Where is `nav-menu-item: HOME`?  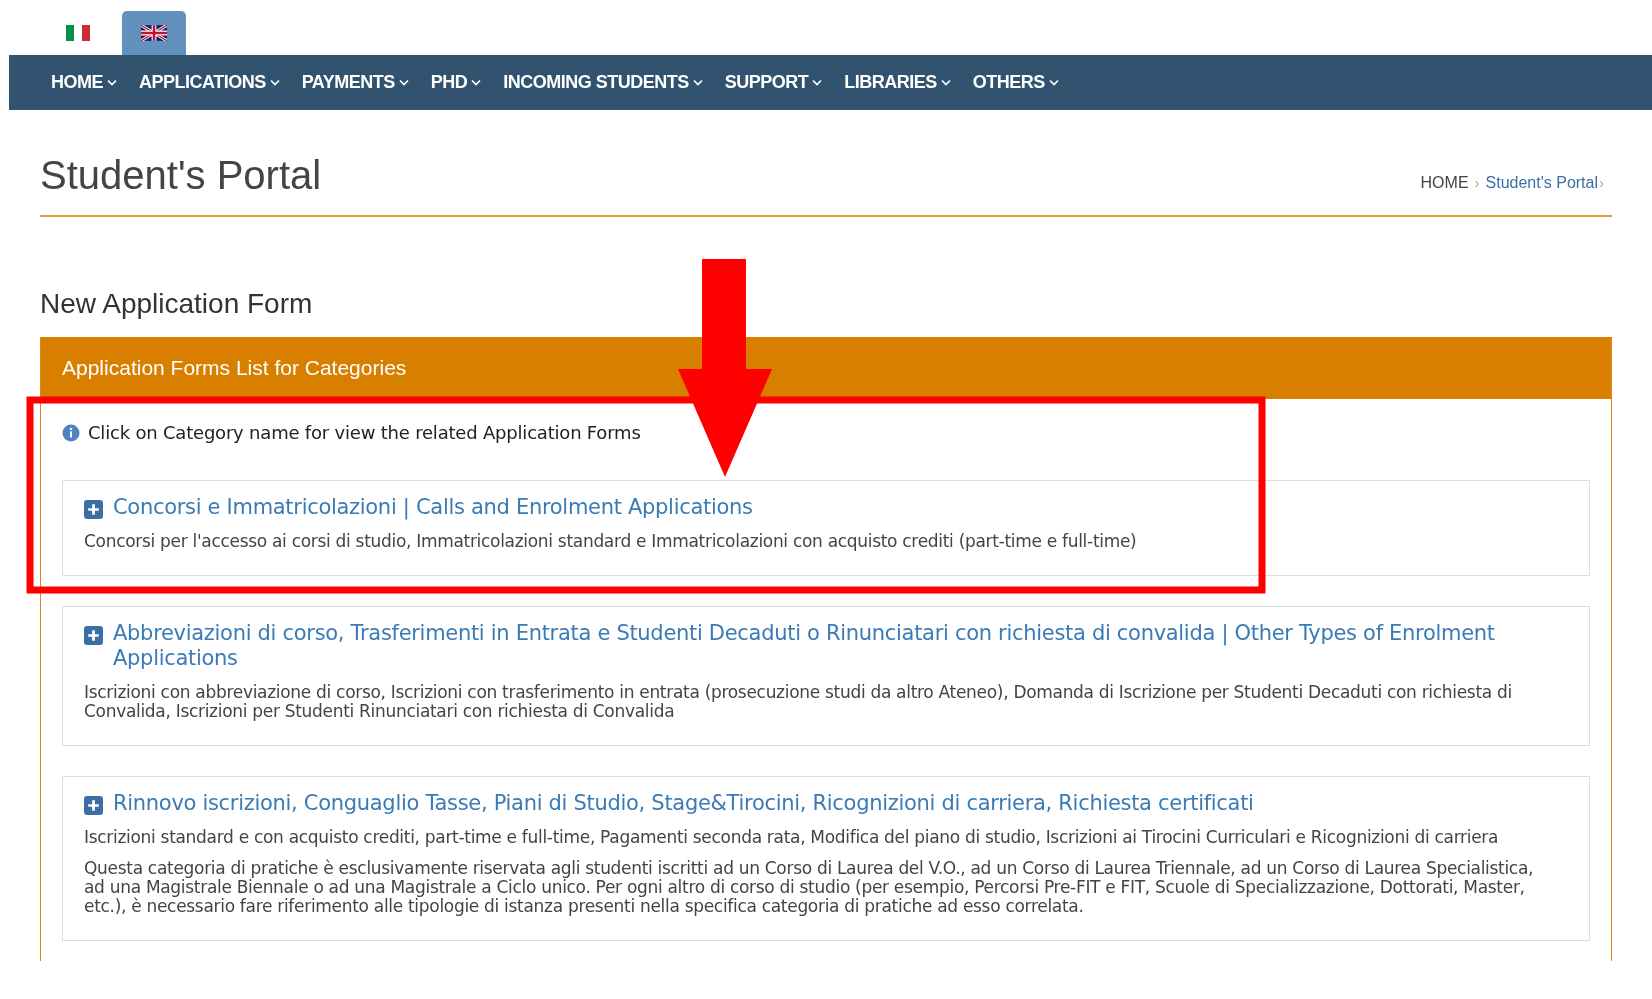 nav-menu-item: HOME is located at coordinates (84, 82).